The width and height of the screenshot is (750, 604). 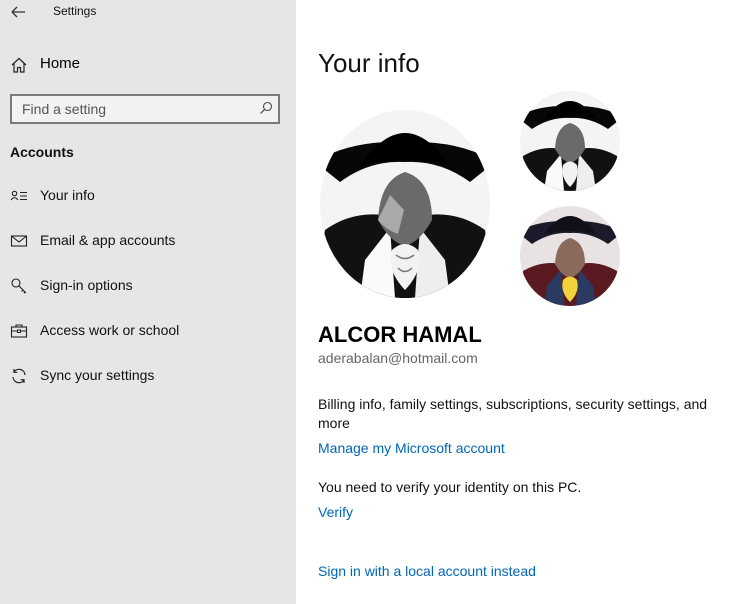 What do you see at coordinates (18, 195) in the screenshot?
I see `person-card-icon` at bounding box center [18, 195].